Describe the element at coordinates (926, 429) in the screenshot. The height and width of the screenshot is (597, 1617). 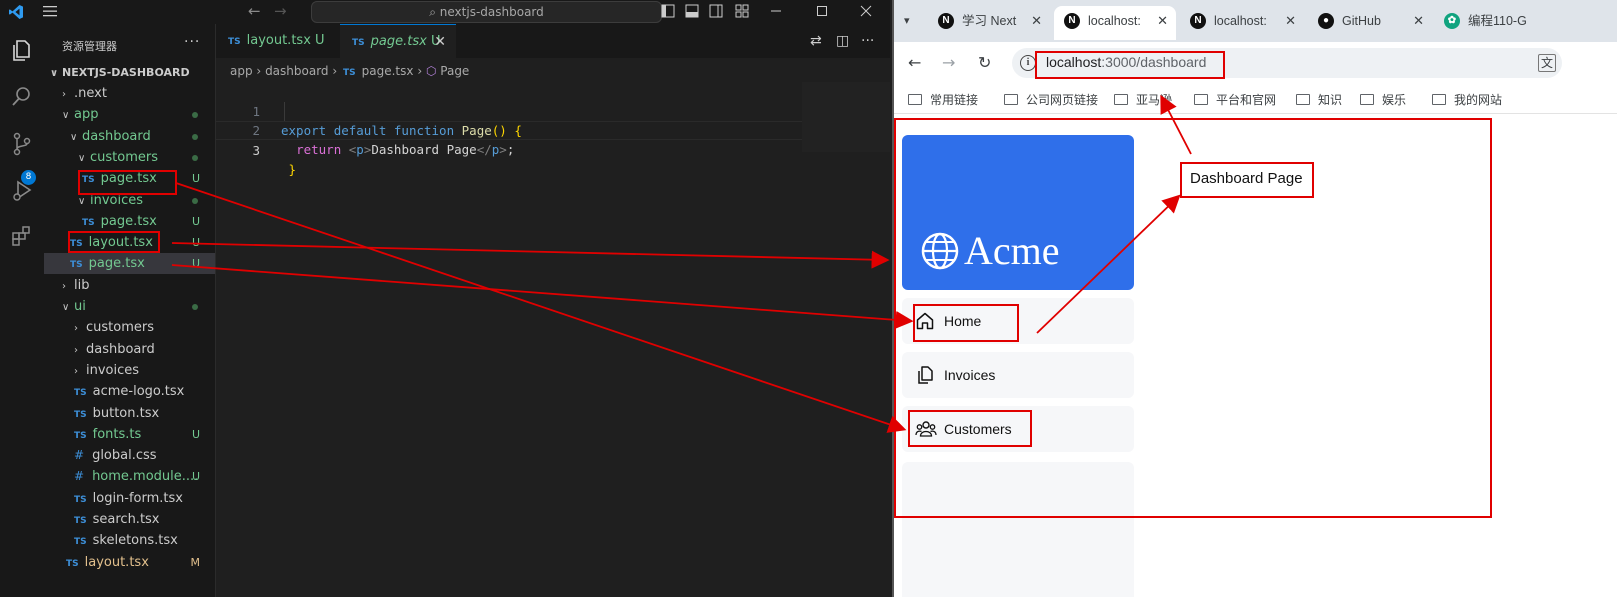
I see `users-icon` at that location.